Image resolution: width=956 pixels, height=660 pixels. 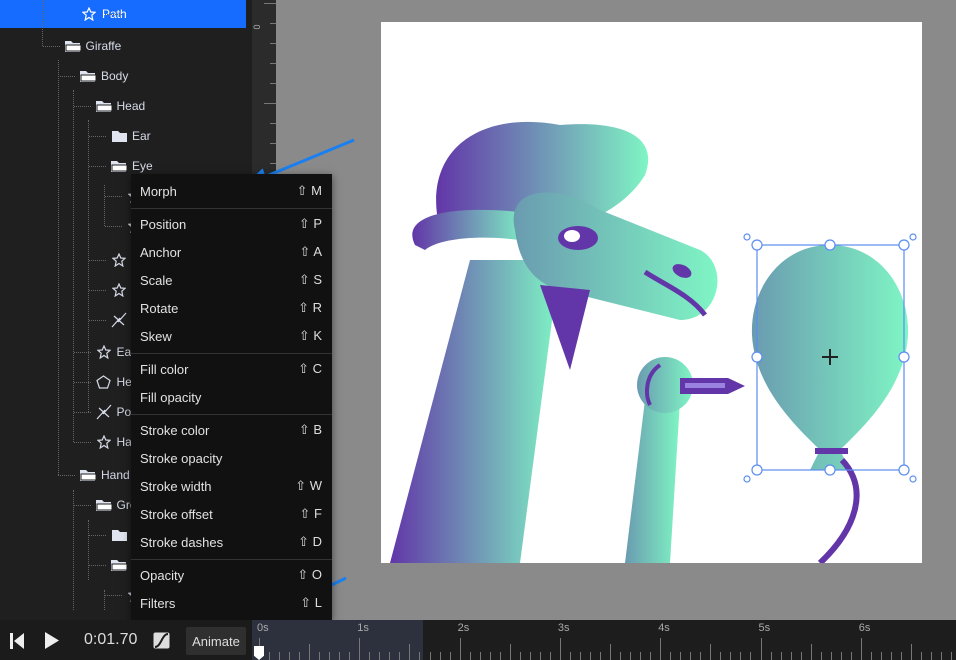 What do you see at coordinates (156, 280) in the screenshot?
I see `menu-item-label: Scale` at bounding box center [156, 280].